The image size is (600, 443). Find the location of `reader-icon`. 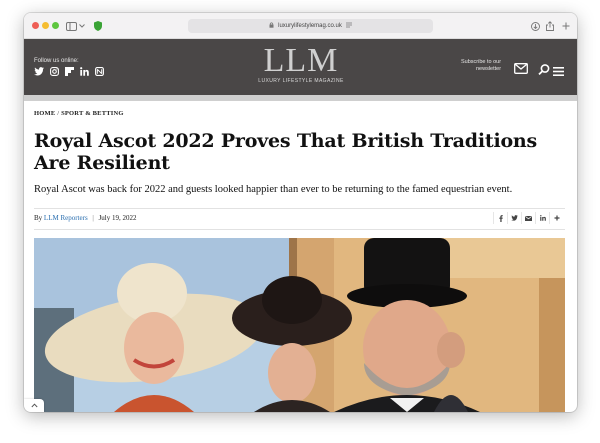

reader-icon is located at coordinates (348, 26).